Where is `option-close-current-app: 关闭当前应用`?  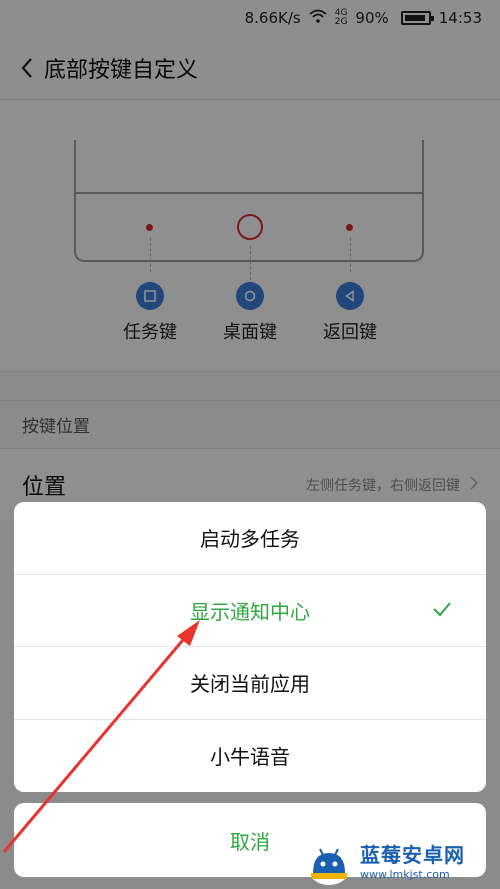
option-close-current-app: 关闭当前应用 is located at coordinates (250, 683).